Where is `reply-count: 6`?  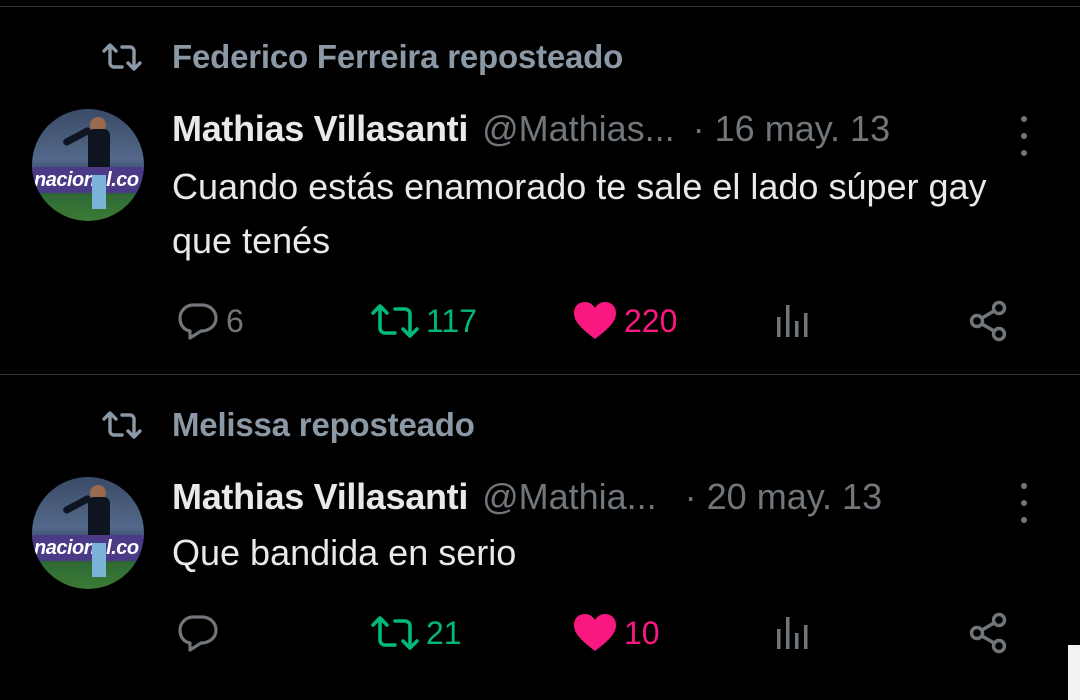
reply-count: 6 is located at coordinates (235, 320).